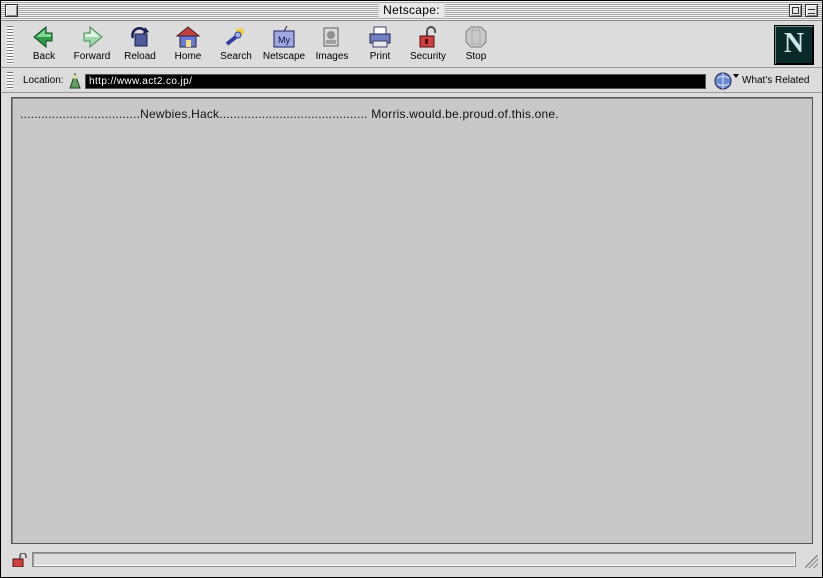 The image size is (823, 578). I want to click on netscape-logo: N, so click(794, 45).